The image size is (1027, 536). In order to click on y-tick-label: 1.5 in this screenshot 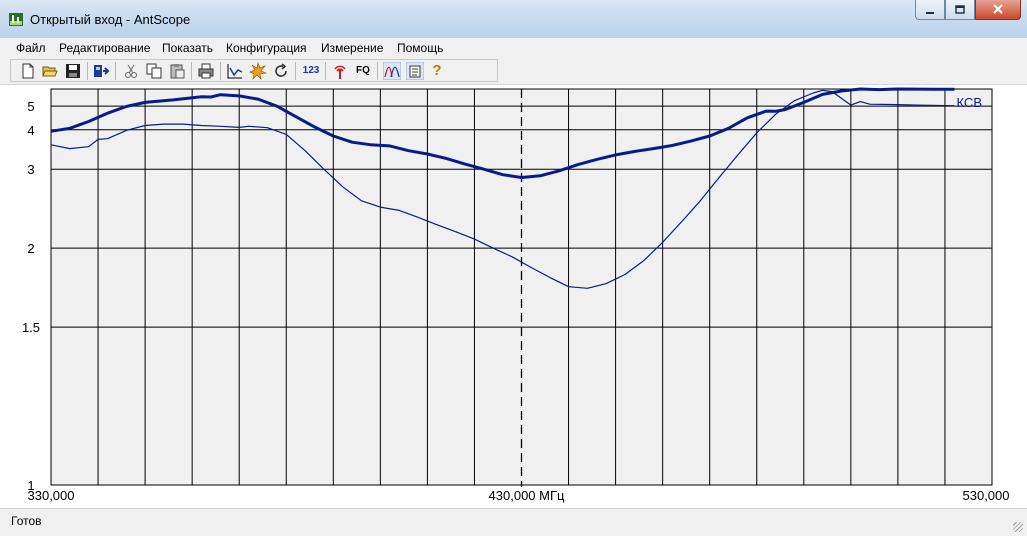, I will do `click(31, 327)`.